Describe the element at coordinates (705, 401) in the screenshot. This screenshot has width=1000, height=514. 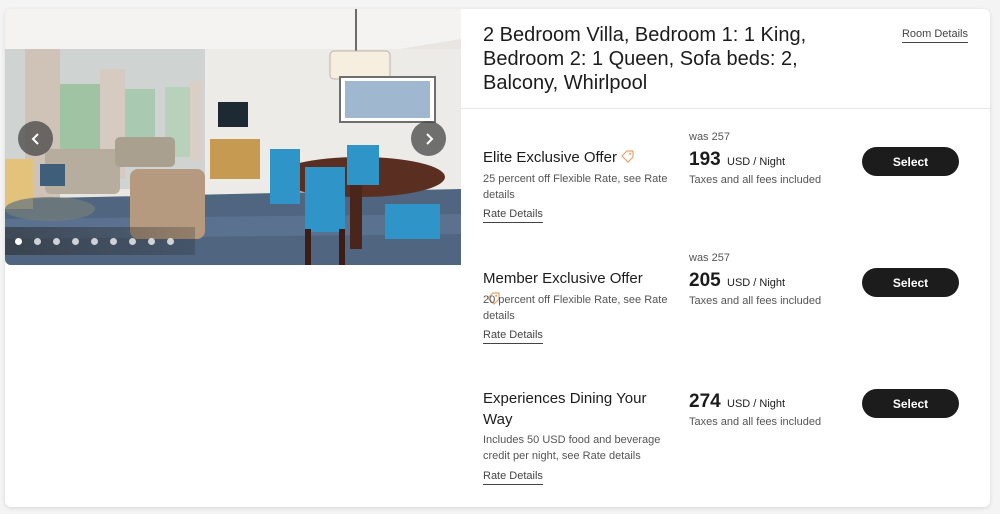
I see `nightly-price: 274` at that location.